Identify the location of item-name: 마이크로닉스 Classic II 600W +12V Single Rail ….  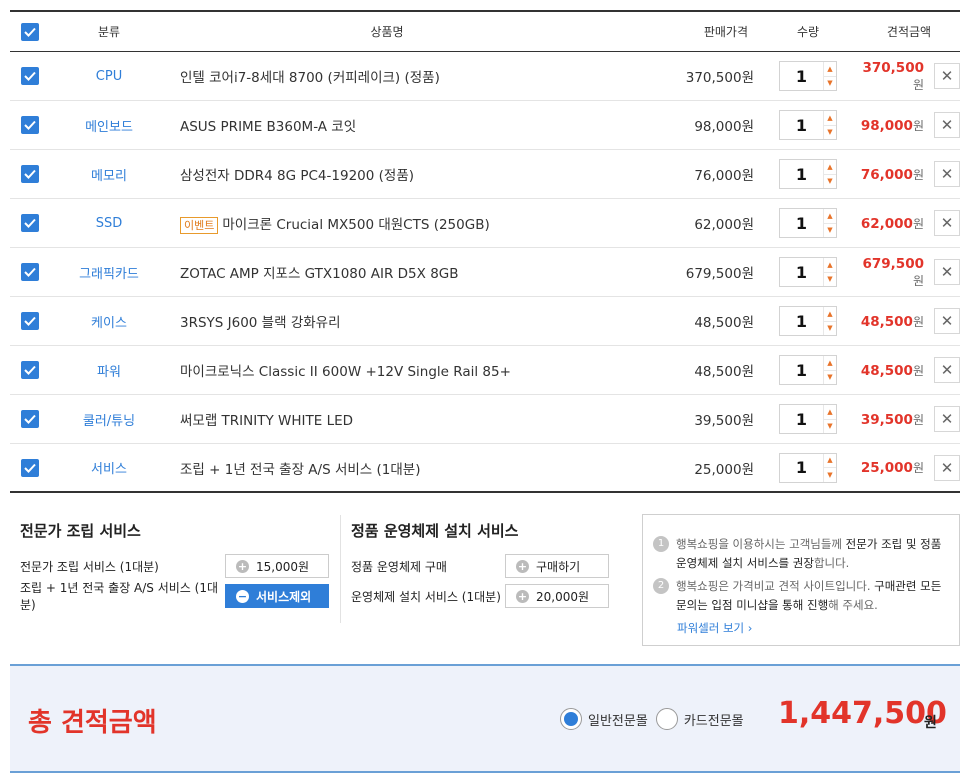
(387, 370).